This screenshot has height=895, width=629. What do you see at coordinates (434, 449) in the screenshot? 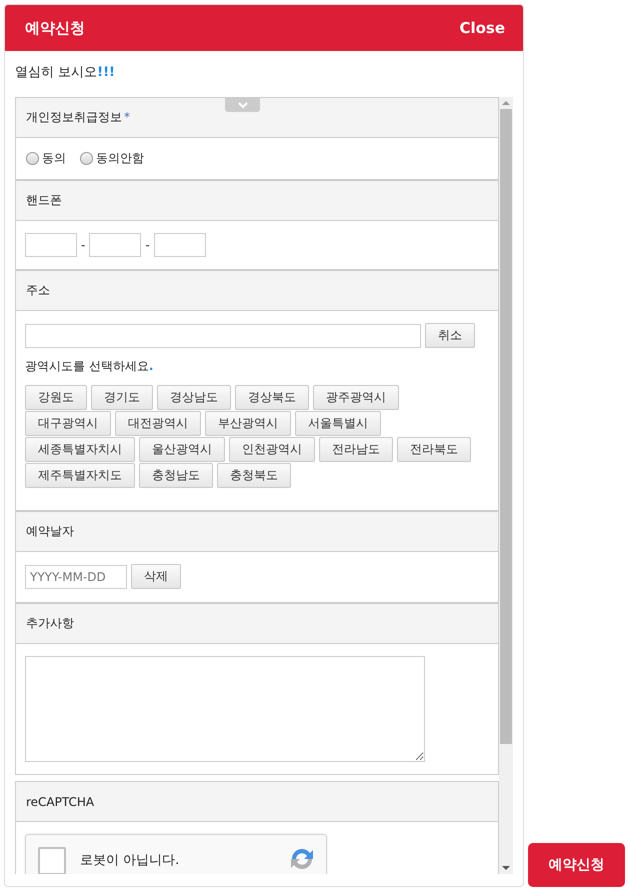
I see `region-button: 전라북도` at bounding box center [434, 449].